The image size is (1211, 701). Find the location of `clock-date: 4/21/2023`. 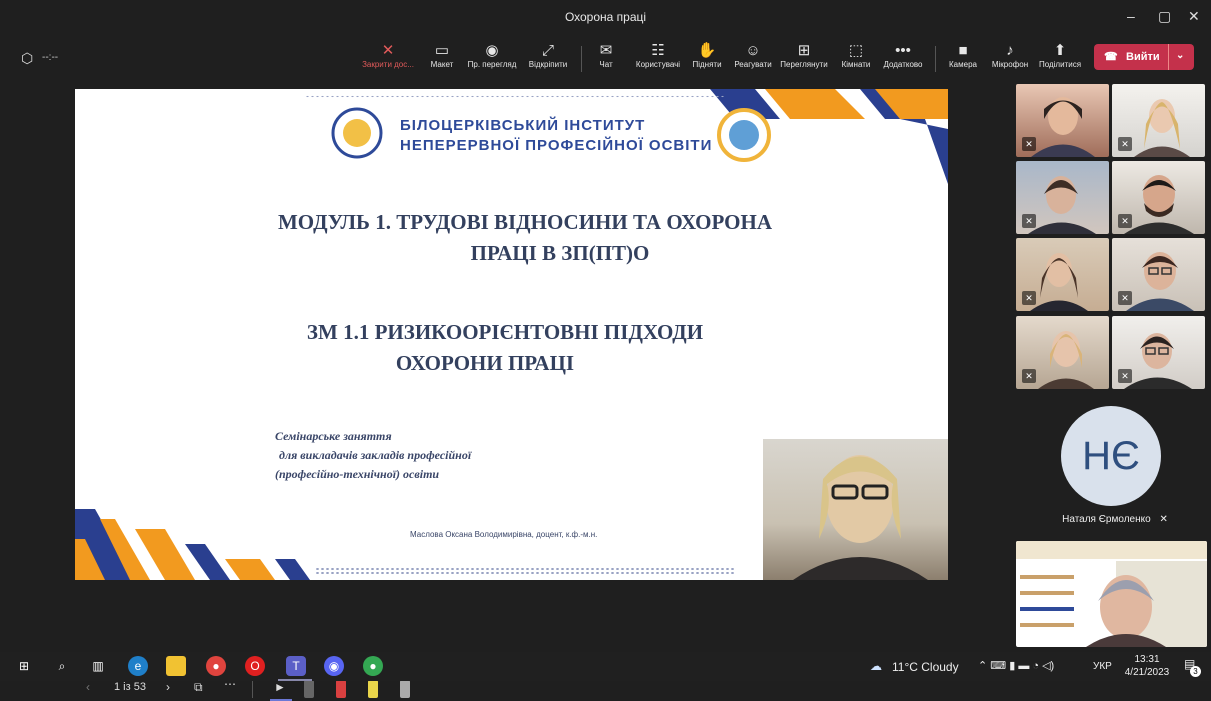

clock-date: 4/21/2023 is located at coordinates (1147, 672).